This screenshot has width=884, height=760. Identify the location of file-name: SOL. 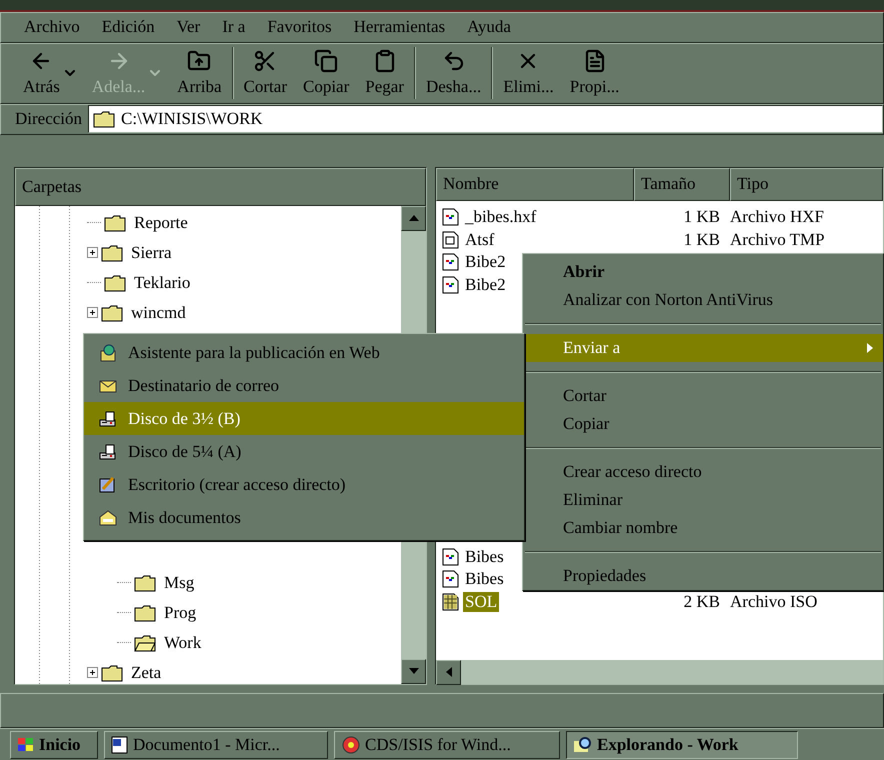
(481, 602).